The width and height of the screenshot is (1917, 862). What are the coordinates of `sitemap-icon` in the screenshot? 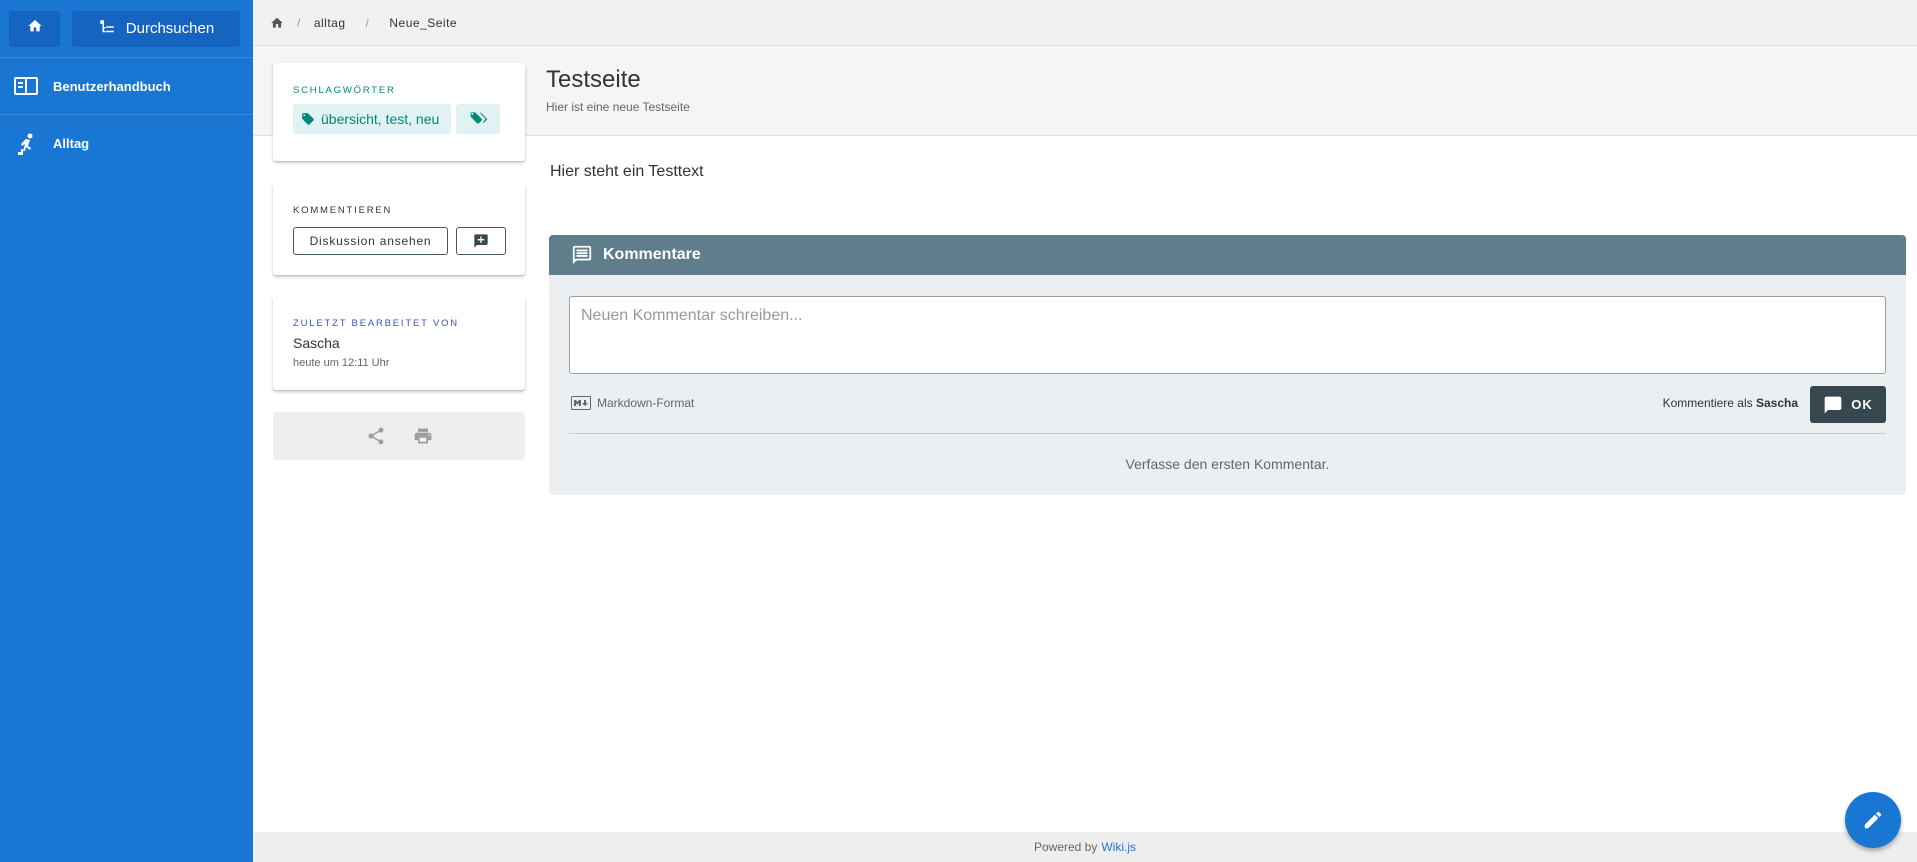 It's located at (107, 29).